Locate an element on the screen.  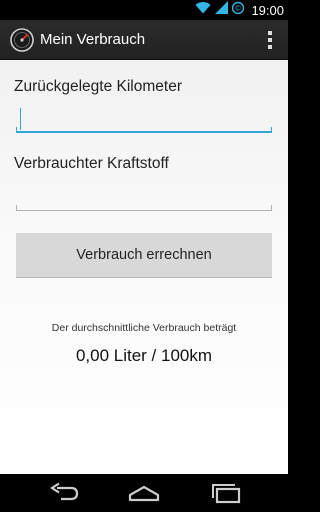
fuel-label: Verbrauchter Kraftstoff is located at coordinates (91, 163).